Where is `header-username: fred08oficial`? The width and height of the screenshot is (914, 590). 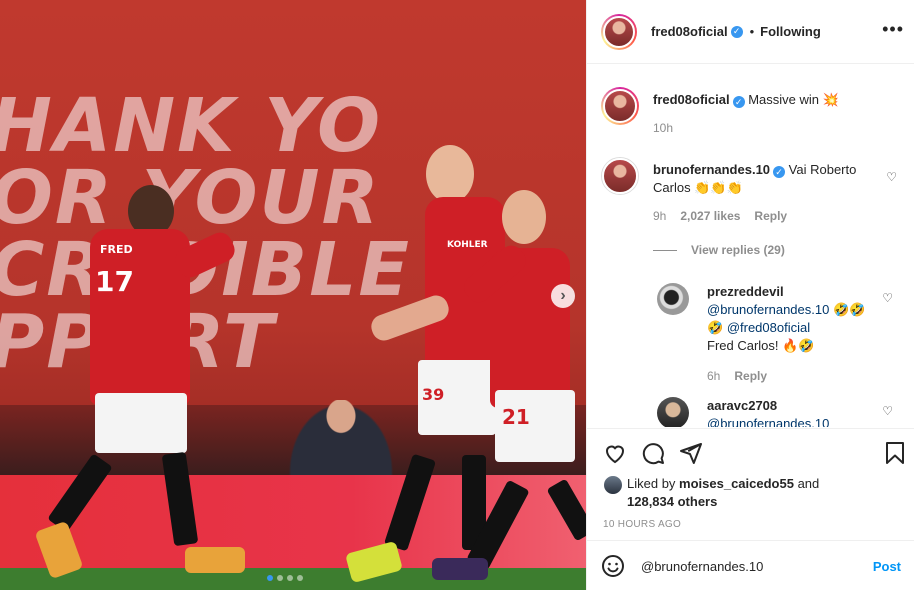 header-username: fred08oficial is located at coordinates (689, 31).